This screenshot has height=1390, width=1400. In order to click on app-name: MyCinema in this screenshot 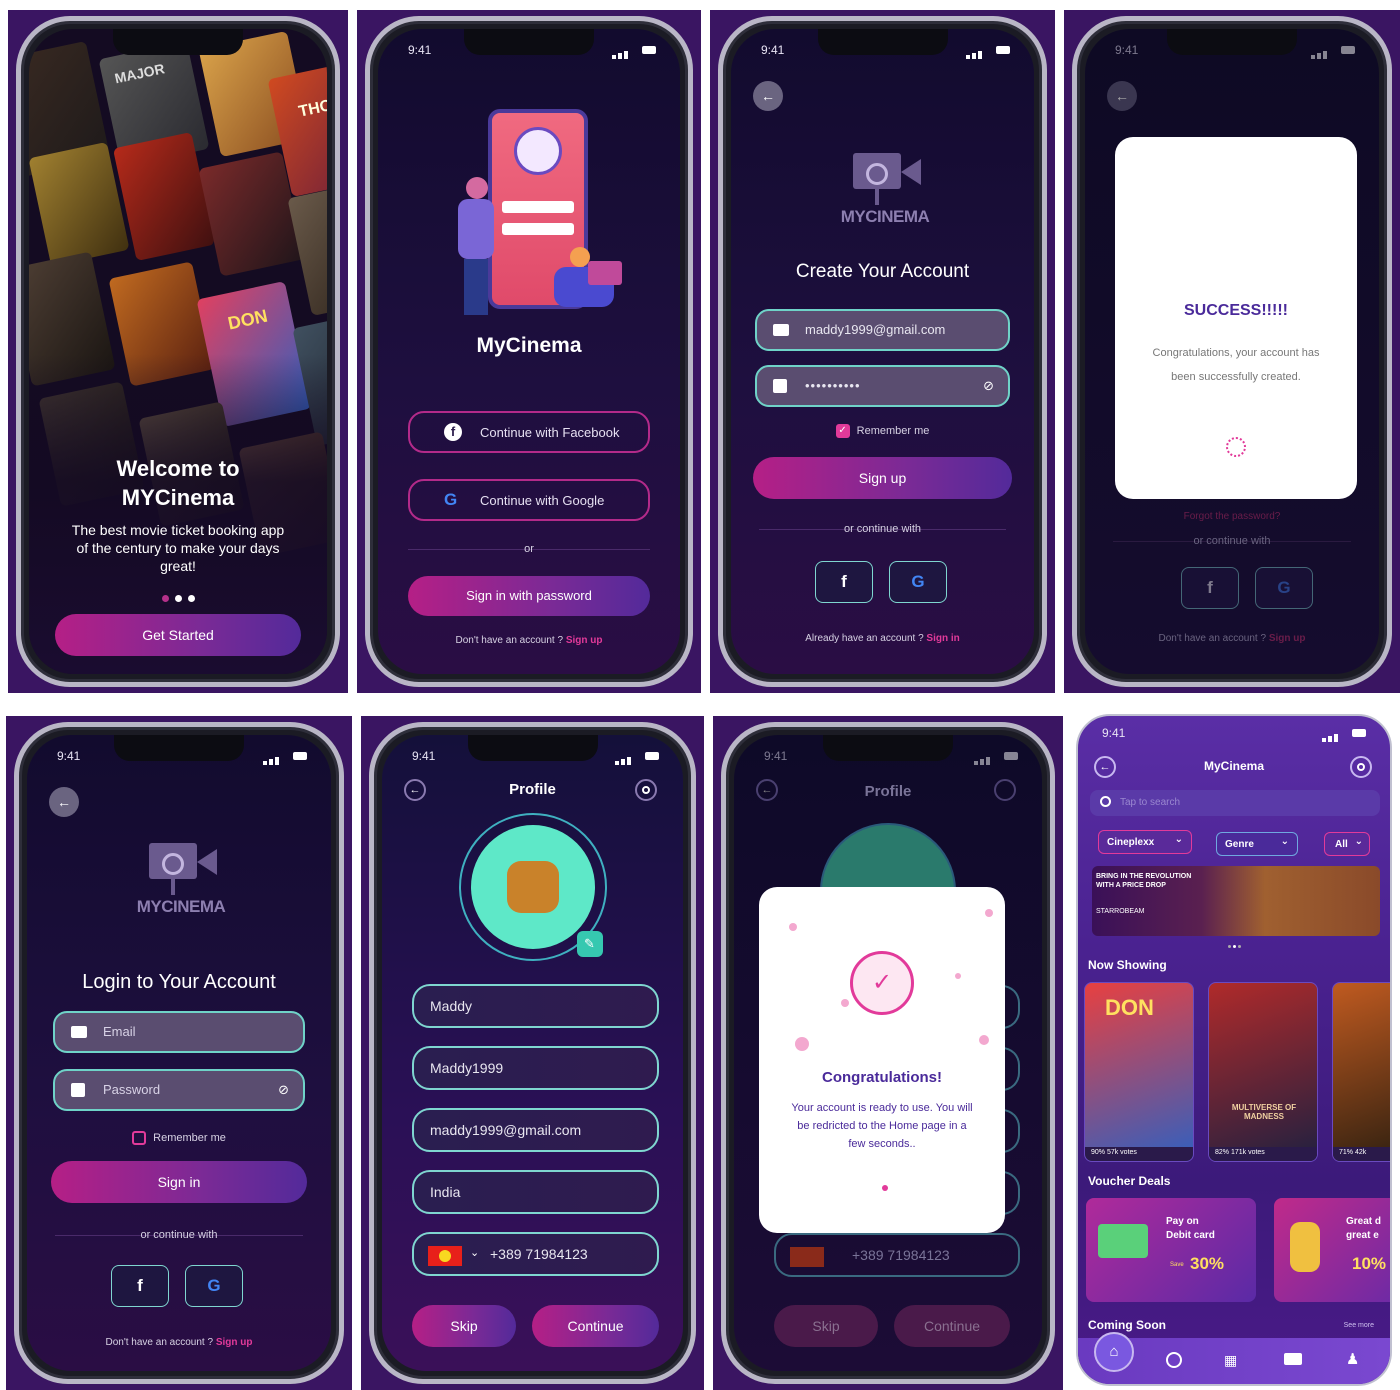, I will do `click(529, 345)`.